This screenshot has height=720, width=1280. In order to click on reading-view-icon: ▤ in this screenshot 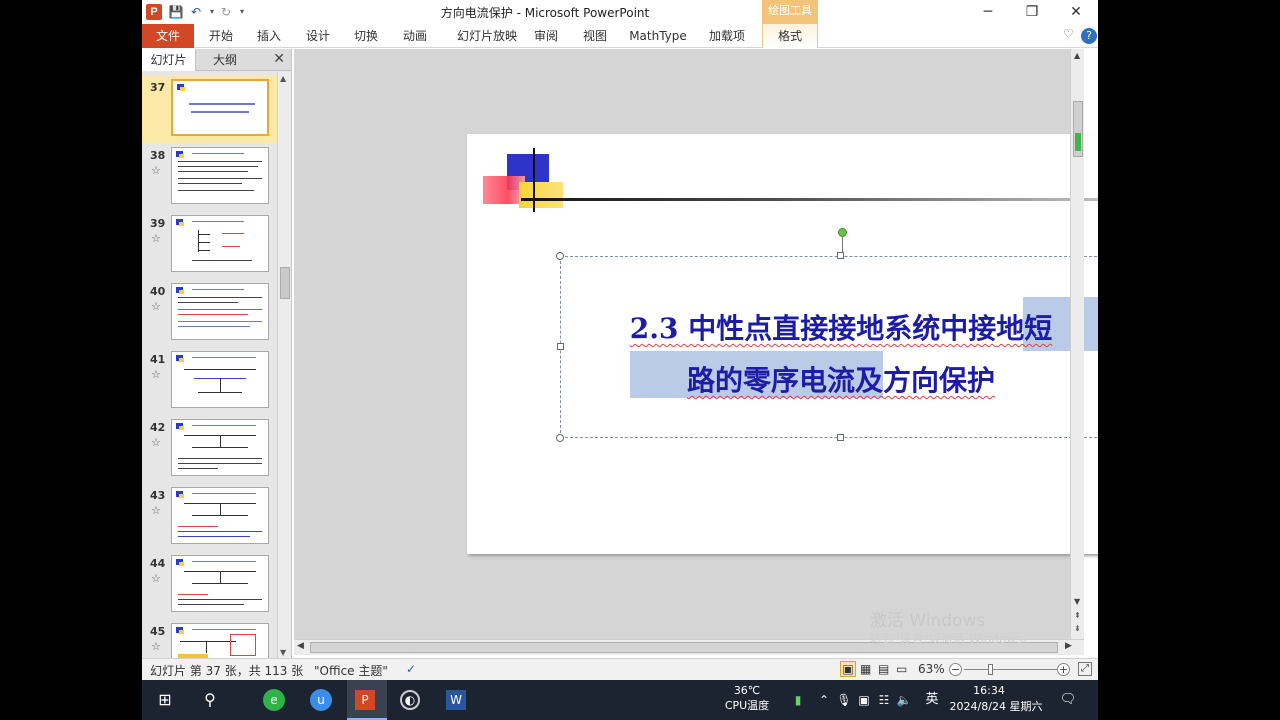, I will do `click(883, 669)`.